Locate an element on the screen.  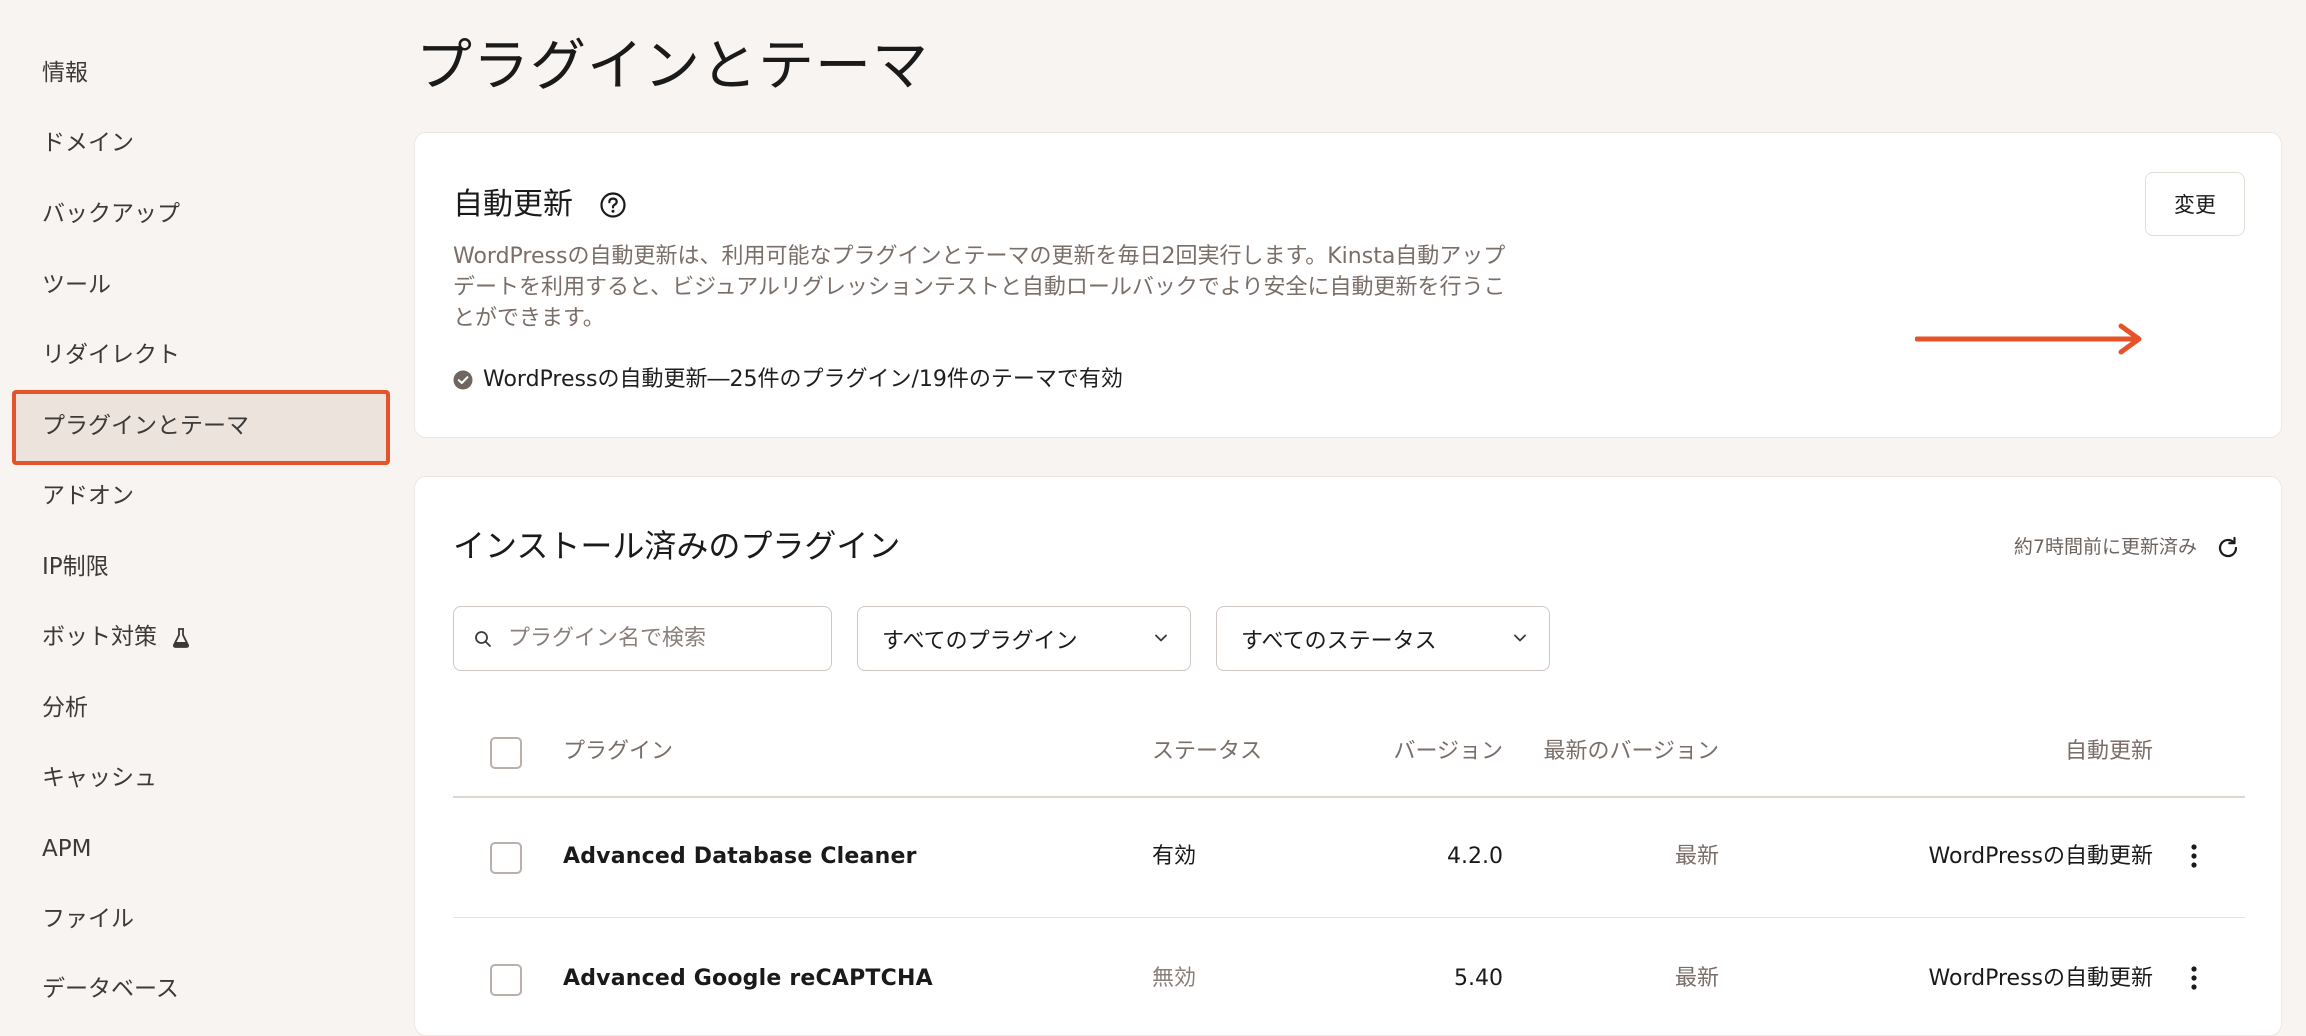
installed-plugins-title: インストール済みのプラグイン is located at coordinates (677, 546).